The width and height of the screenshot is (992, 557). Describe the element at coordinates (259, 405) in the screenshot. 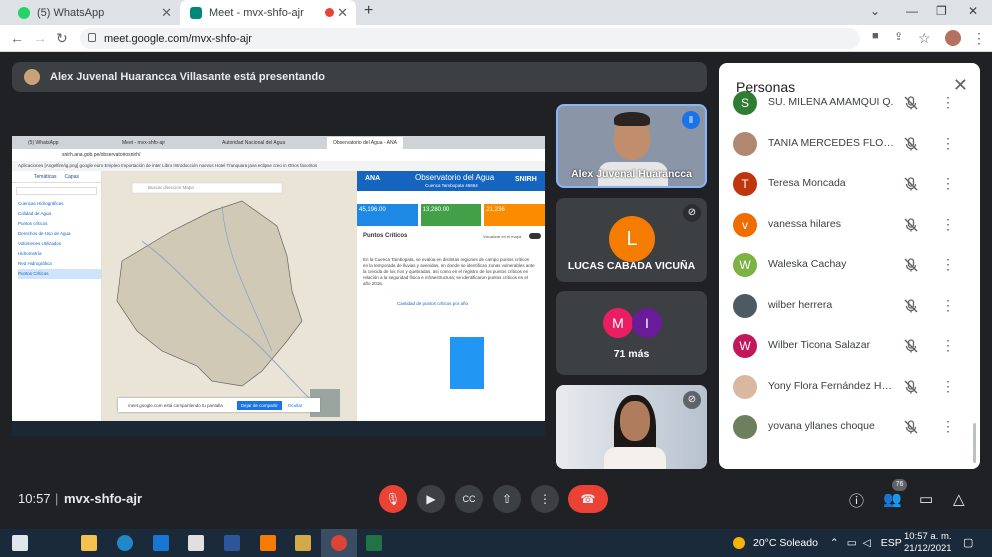

I see `stop-sharing-button: Dejar de compartir` at that location.